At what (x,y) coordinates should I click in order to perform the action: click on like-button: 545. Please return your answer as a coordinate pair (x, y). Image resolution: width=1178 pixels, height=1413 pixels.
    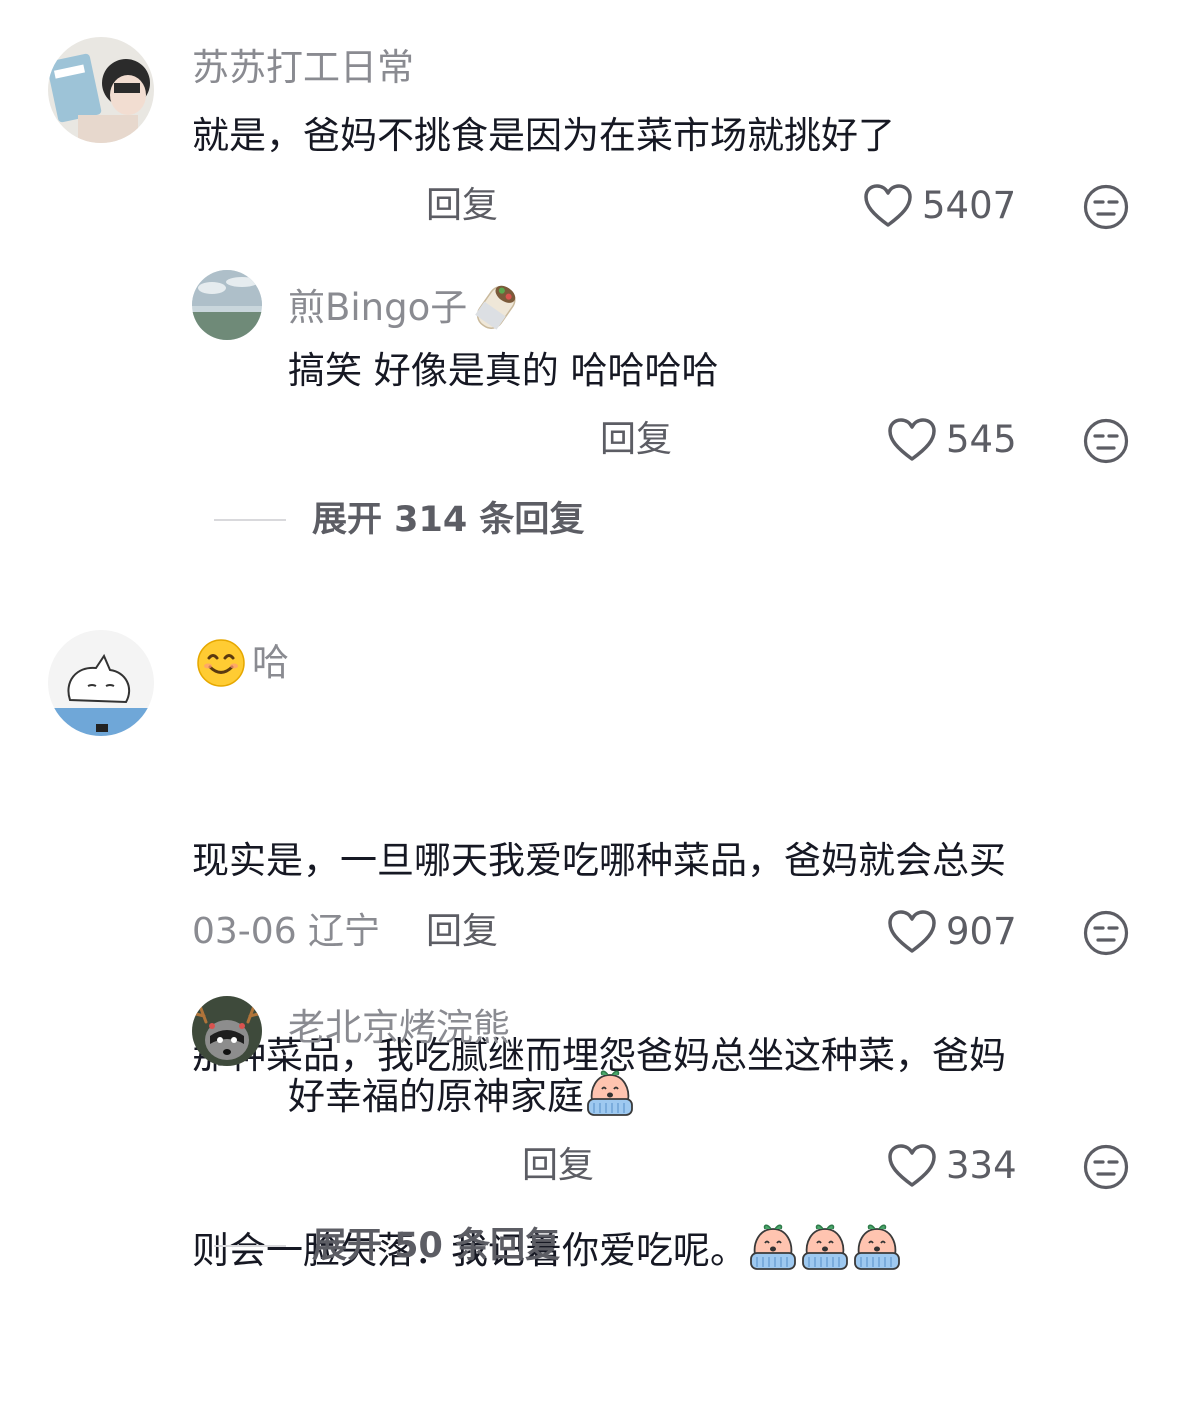
    Looking at the image, I should click on (952, 440).